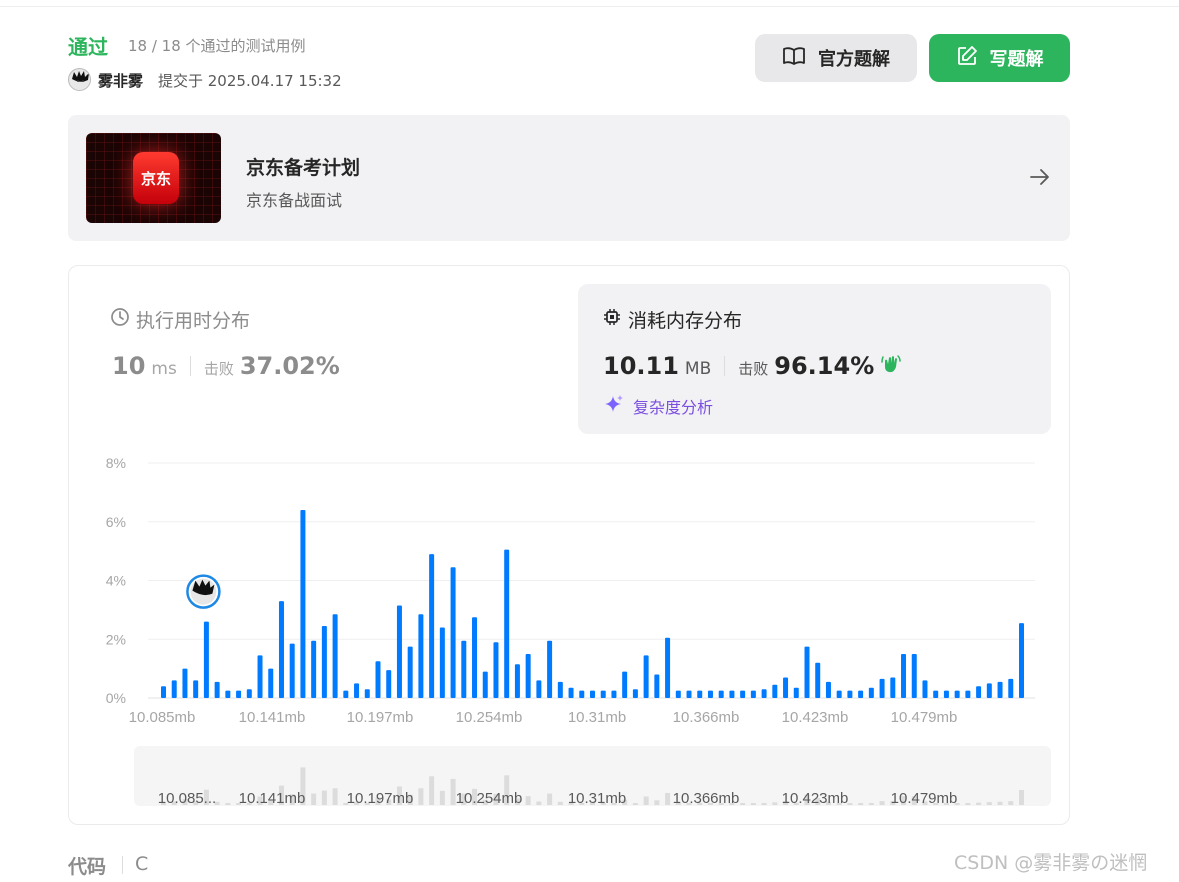 This screenshot has height=882, width=1179. Describe the element at coordinates (116, 698) in the screenshot. I see `y-tick-label: 0%` at that location.